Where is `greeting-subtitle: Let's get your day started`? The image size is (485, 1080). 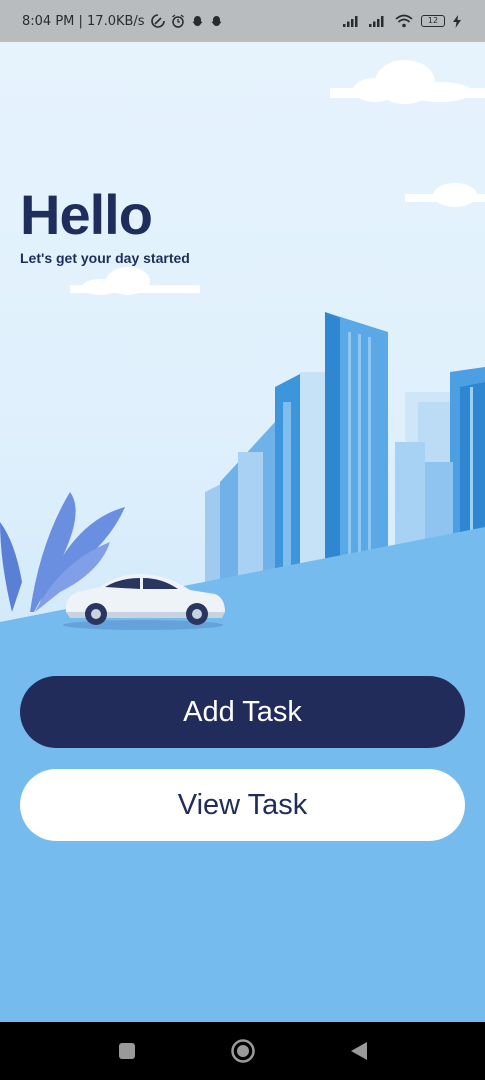
greeting-subtitle: Let's get your day started is located at coordinates (105, 258).